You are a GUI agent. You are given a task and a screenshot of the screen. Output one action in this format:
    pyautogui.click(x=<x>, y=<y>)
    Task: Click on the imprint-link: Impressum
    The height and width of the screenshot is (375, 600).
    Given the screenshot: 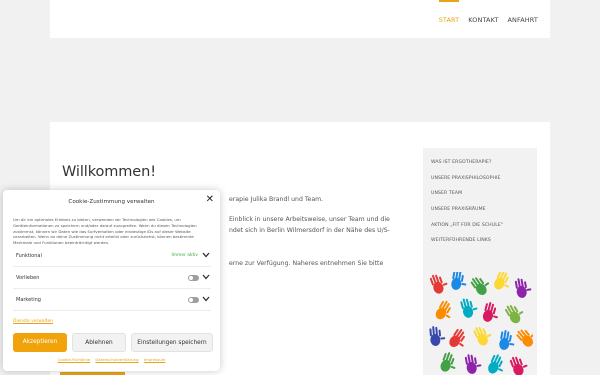 What is the action you would take?
    pyautogui.click(x=155, y=359)
    